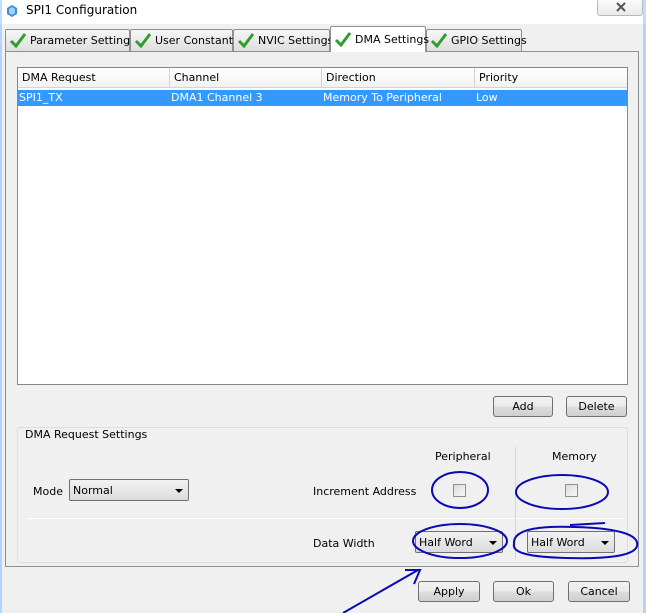  What do you see at coordinates (296, 40) in the screenshot?
I see `tab-label: NVIC Settings` at bounding box center [296, 40].